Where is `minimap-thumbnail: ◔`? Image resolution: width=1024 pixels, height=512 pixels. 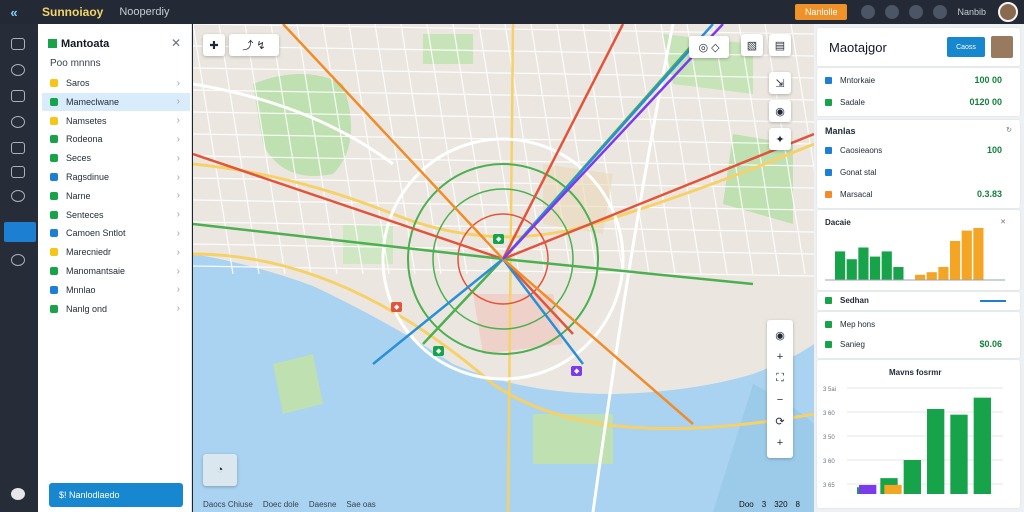 minimap-thumbnail: ◔ is located at coordinates (220, 470).